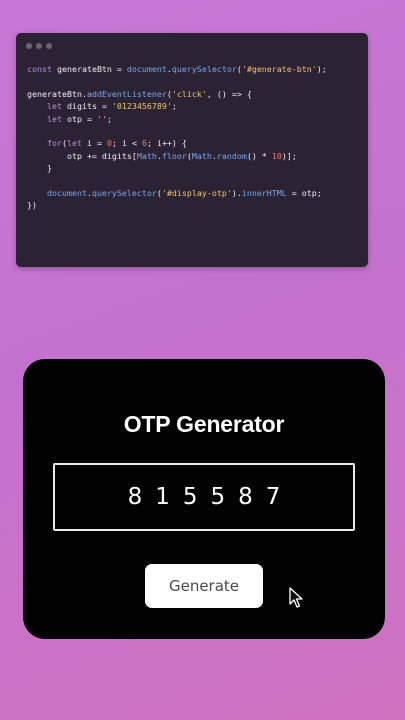 The height and width of the screenshot is (720, 405). What do you see at coordinates (196, 193) in the screenshot?
I see `code-token: '#display-otp'` at bounding box center [196, 193].